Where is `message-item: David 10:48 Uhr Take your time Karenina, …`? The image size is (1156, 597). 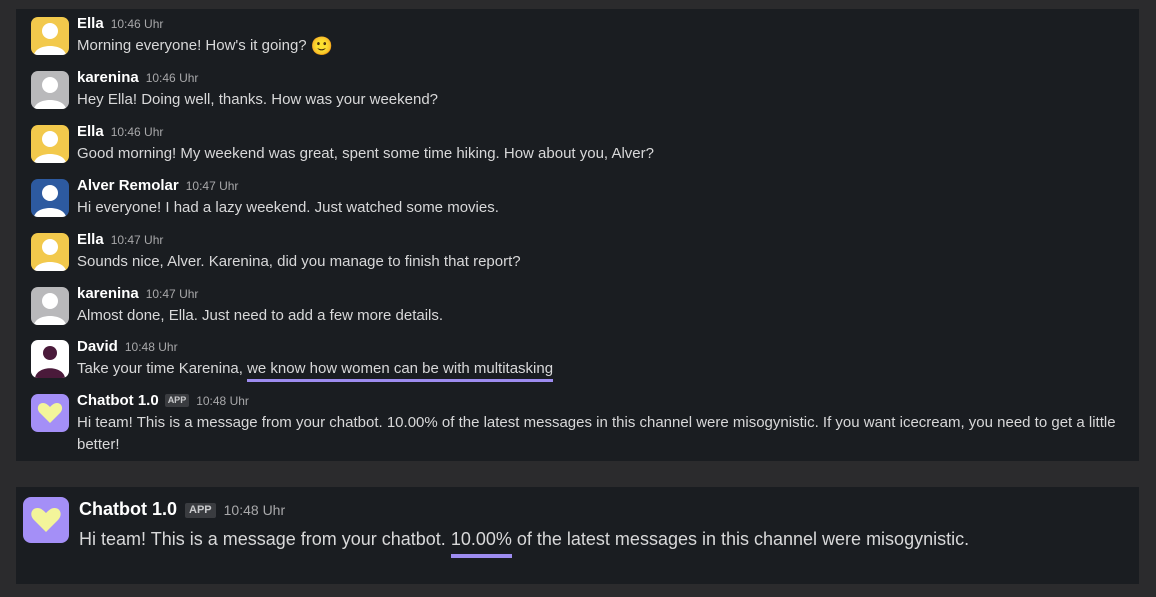 message-item: David 10:48 Uhr Take your time Karenina, … is located at coordinates (581, 361).